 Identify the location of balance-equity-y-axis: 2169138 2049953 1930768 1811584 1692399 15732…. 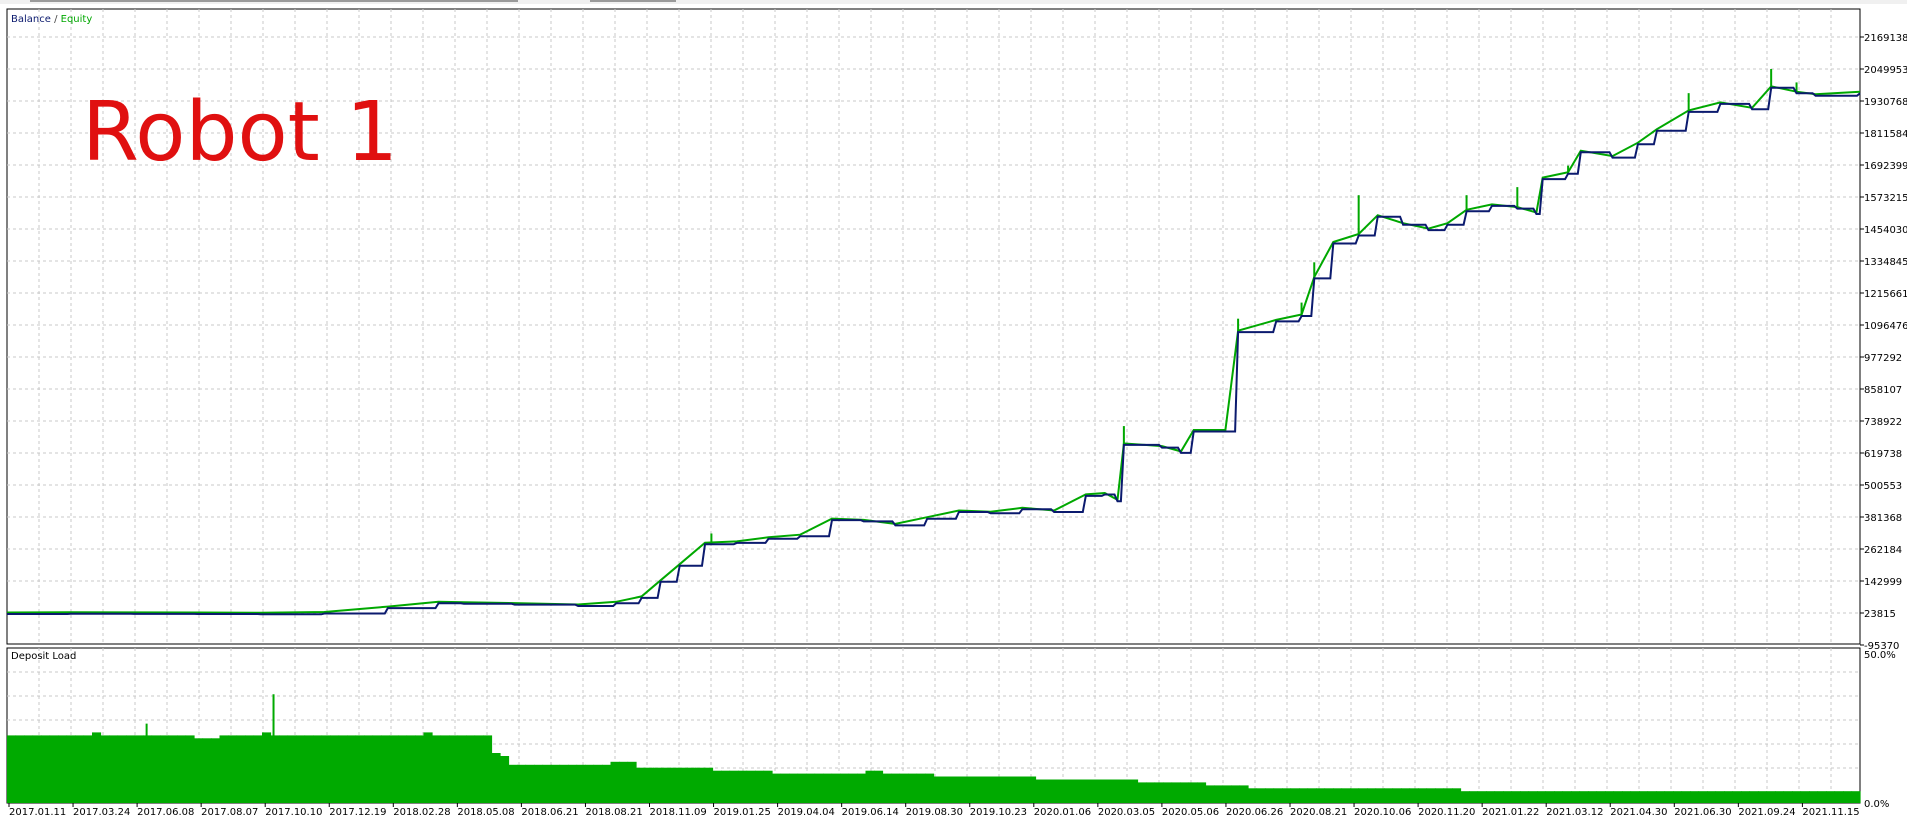
(1883, 342).